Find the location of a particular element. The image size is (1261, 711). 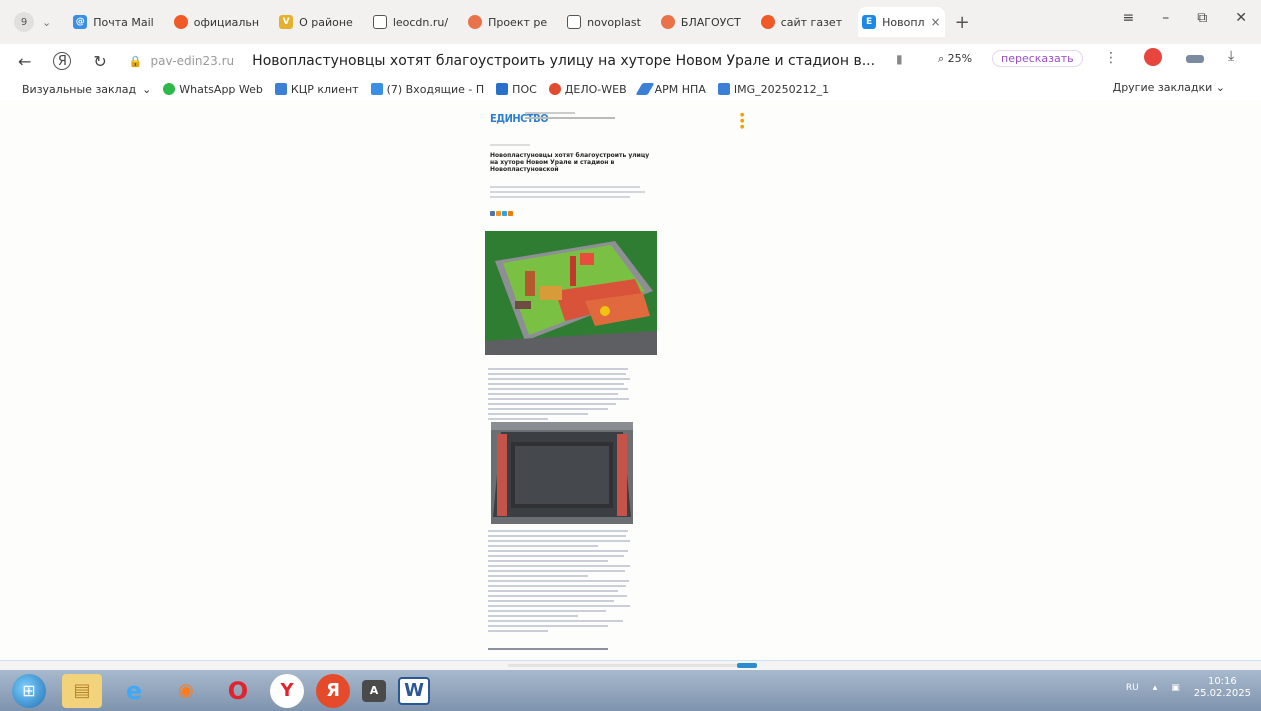

edinstvo-icon: E is located at coordinates (869, 22).